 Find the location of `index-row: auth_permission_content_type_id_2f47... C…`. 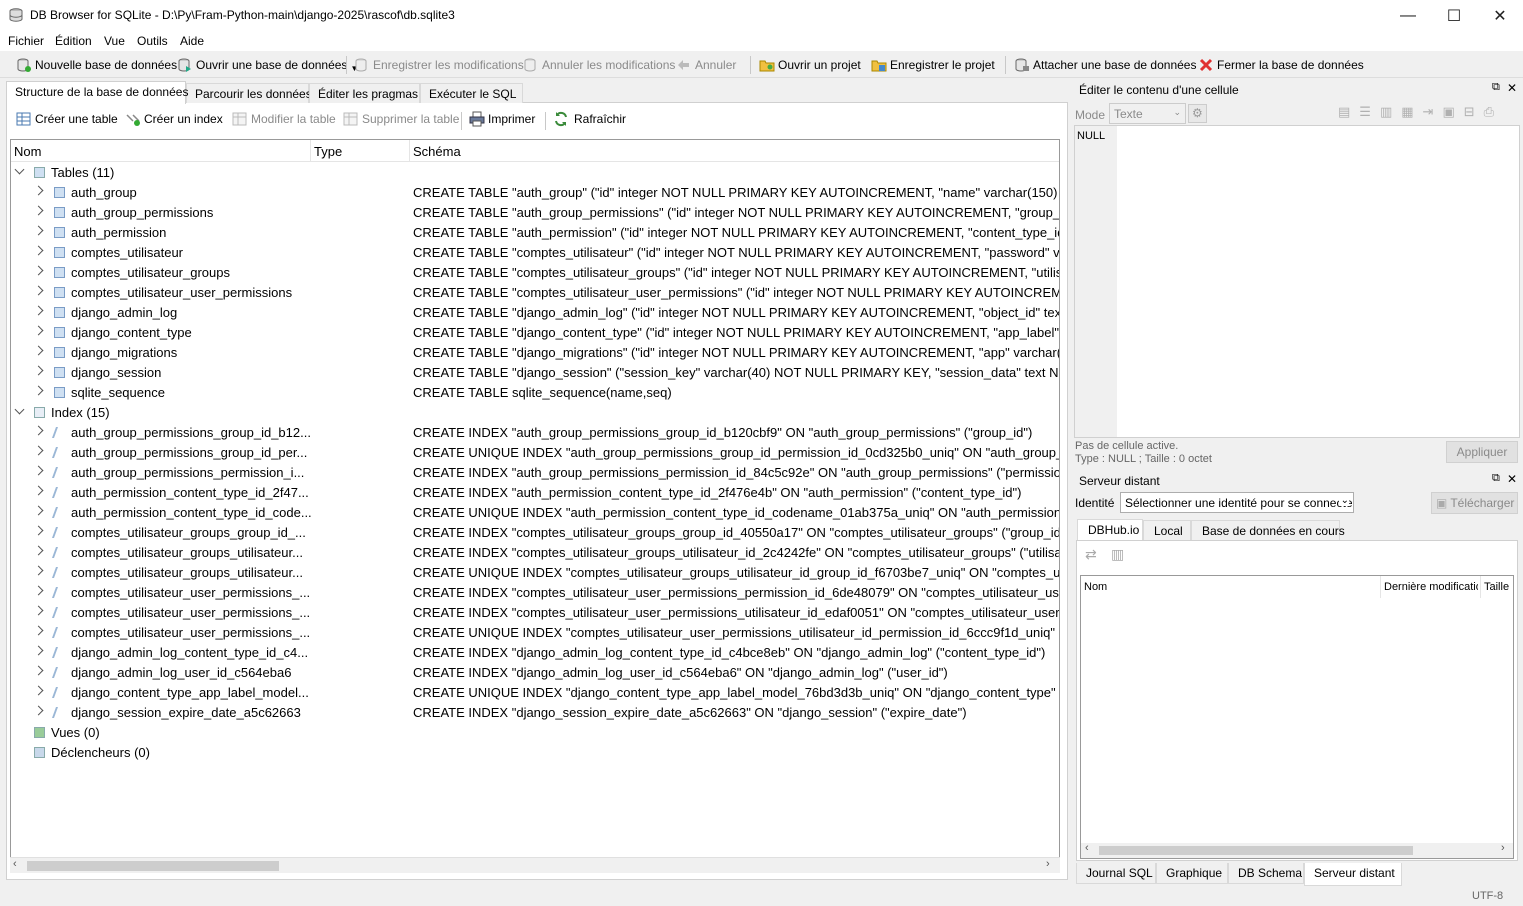

index-row: auth_permission_content_type_id_2f47... C… is located at coordinates (535, 493).